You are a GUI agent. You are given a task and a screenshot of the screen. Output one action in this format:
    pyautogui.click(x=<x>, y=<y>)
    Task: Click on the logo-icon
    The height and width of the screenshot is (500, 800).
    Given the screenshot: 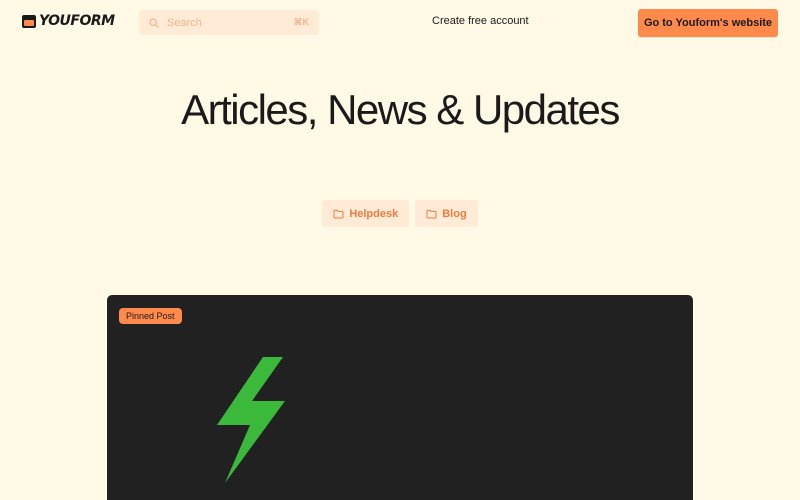 What is the action you would take?
    pyautogui.click(x=29, y=21)
    